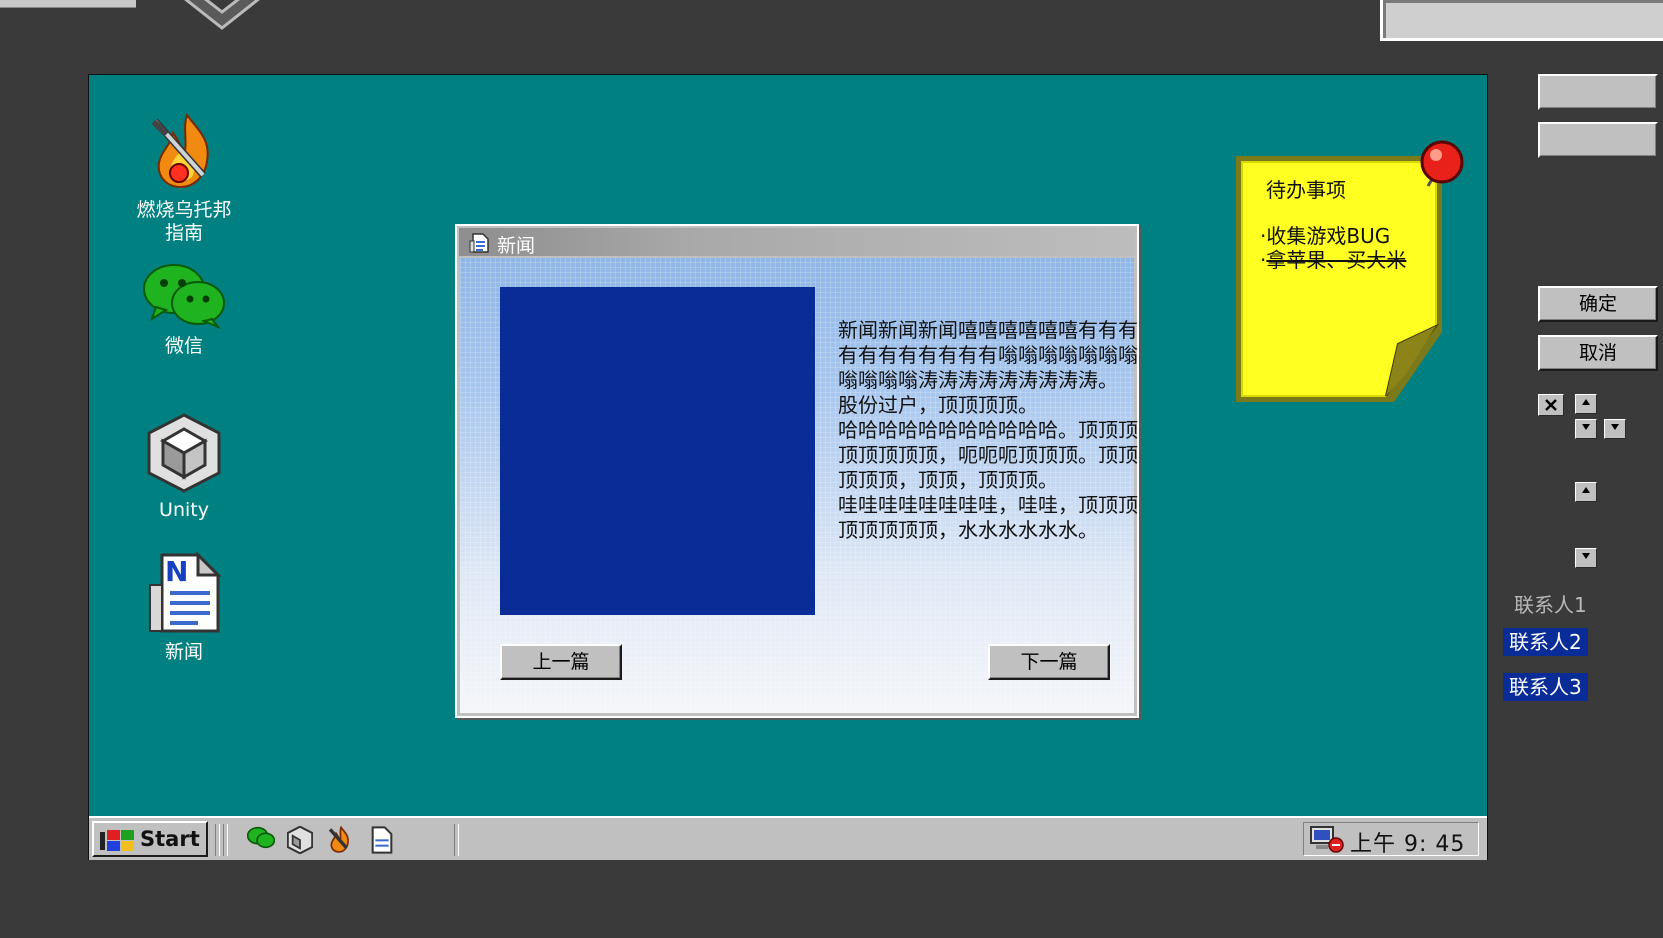  I want to click on icon-label: 微信, so click(183, 346).